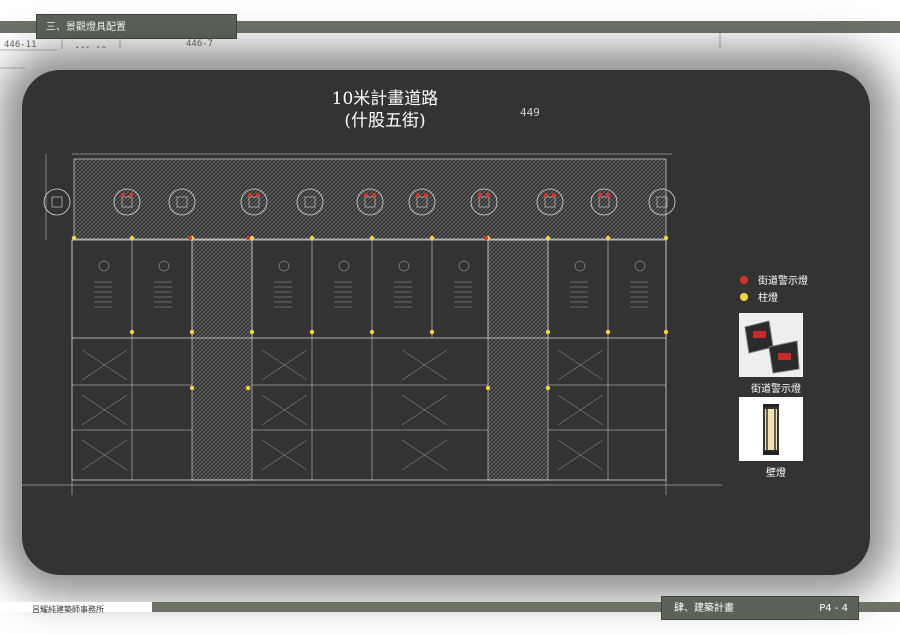 Image resolution: width=900 pixels, height=634 pixels. What do you see at coordinates (744, 279) in the screenshot?
I see `red-dot-icon` at bounding box center [744, 279].